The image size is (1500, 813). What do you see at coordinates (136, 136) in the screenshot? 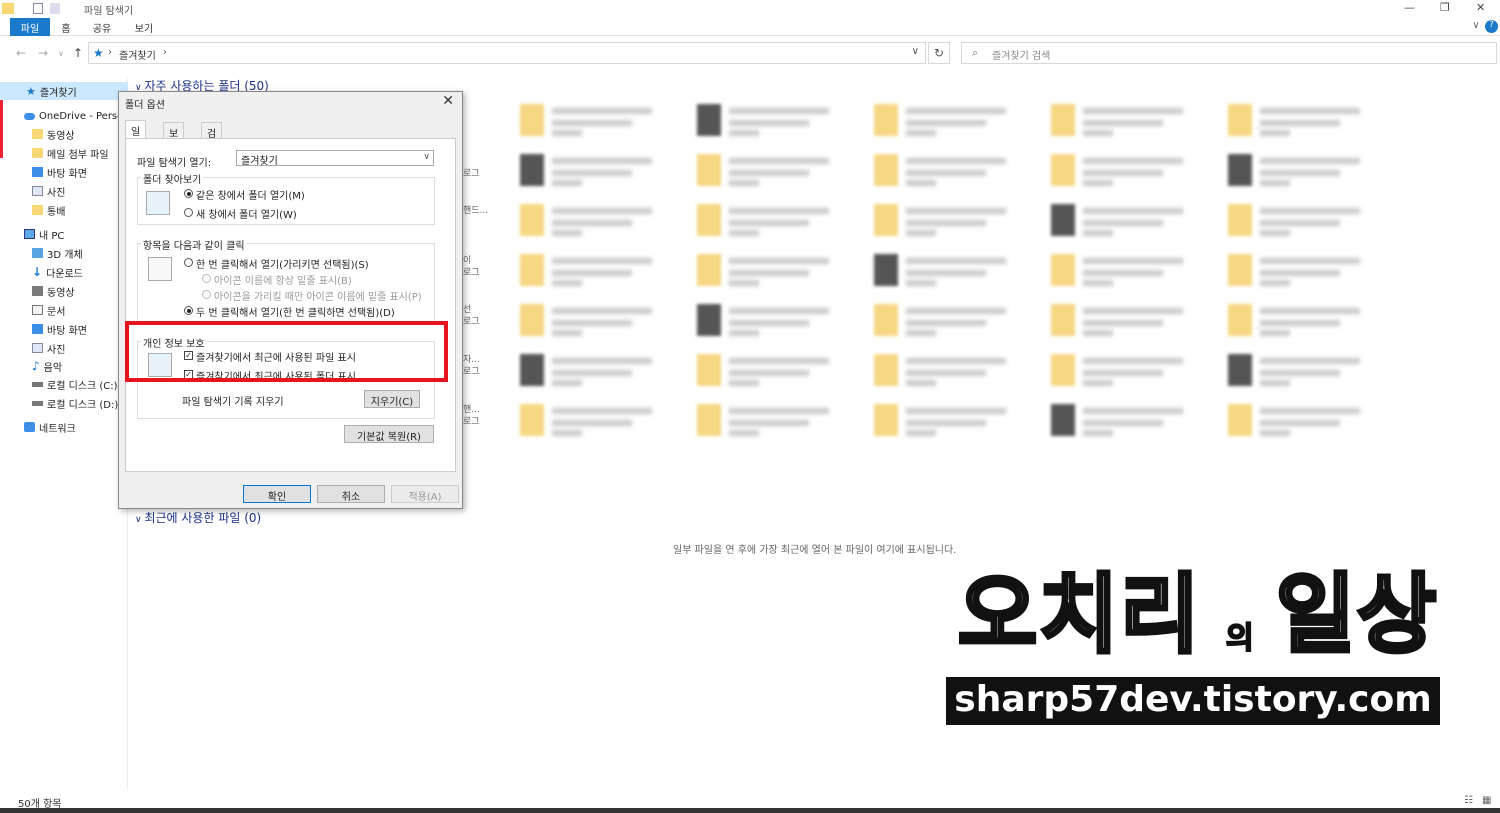
I see `tab-general: 일반` at bounding box center [136, 136].